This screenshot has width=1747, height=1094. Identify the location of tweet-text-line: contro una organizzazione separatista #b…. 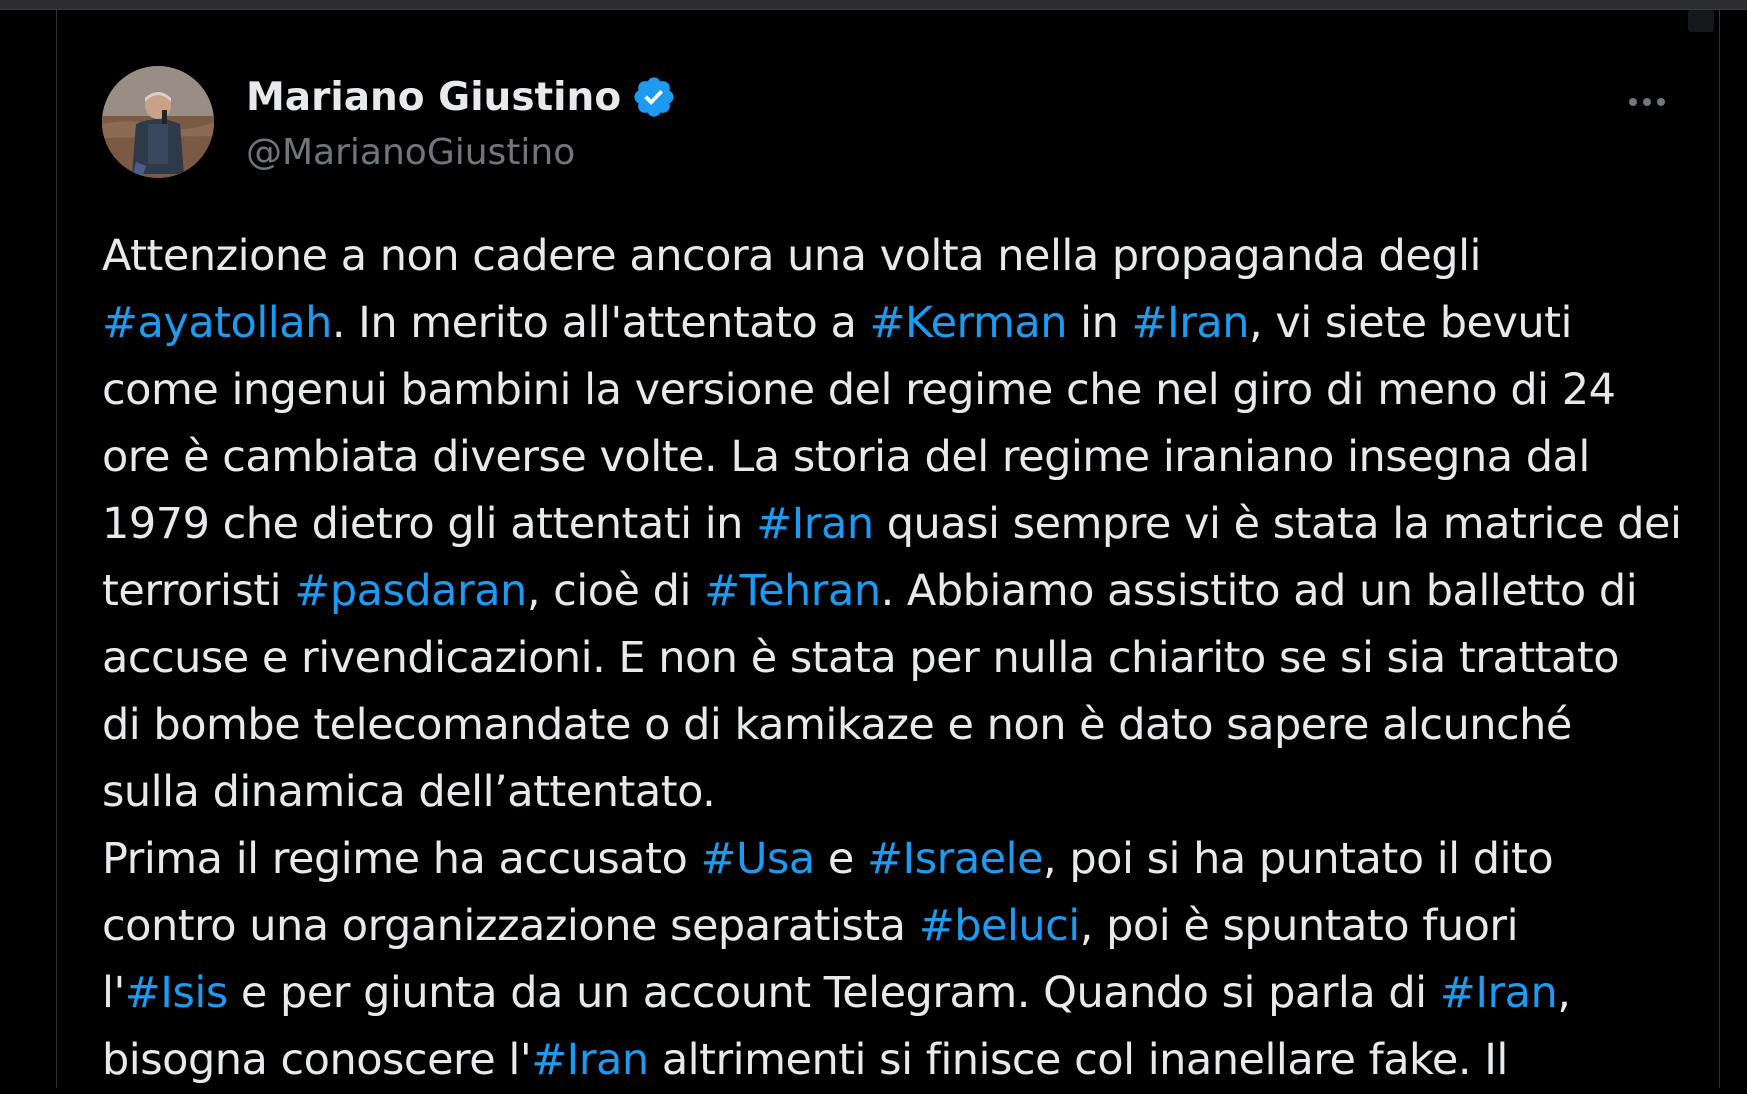
(914, 926).